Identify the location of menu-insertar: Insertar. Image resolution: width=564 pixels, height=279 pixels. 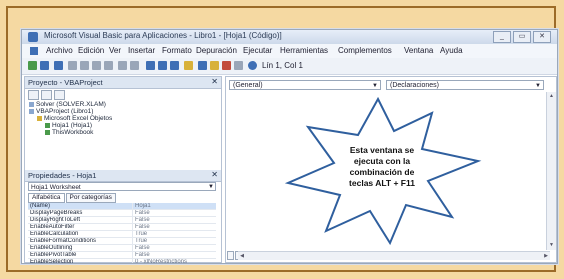
(141, 50).